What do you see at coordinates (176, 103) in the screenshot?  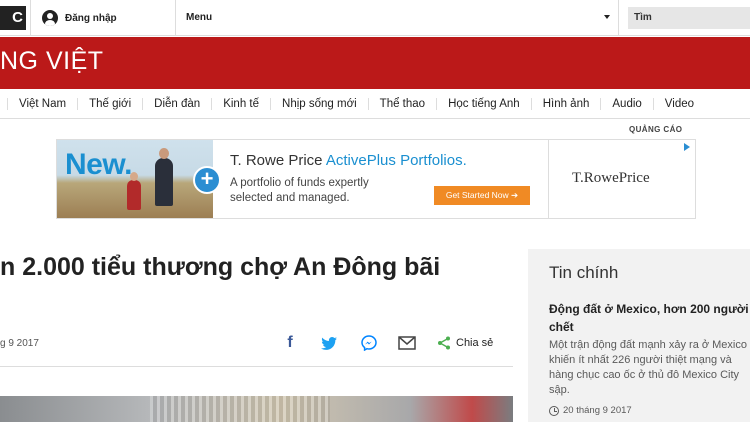 I see `nav-item-dien-dan: Diễn đàn` at bounding box center [176, 103].